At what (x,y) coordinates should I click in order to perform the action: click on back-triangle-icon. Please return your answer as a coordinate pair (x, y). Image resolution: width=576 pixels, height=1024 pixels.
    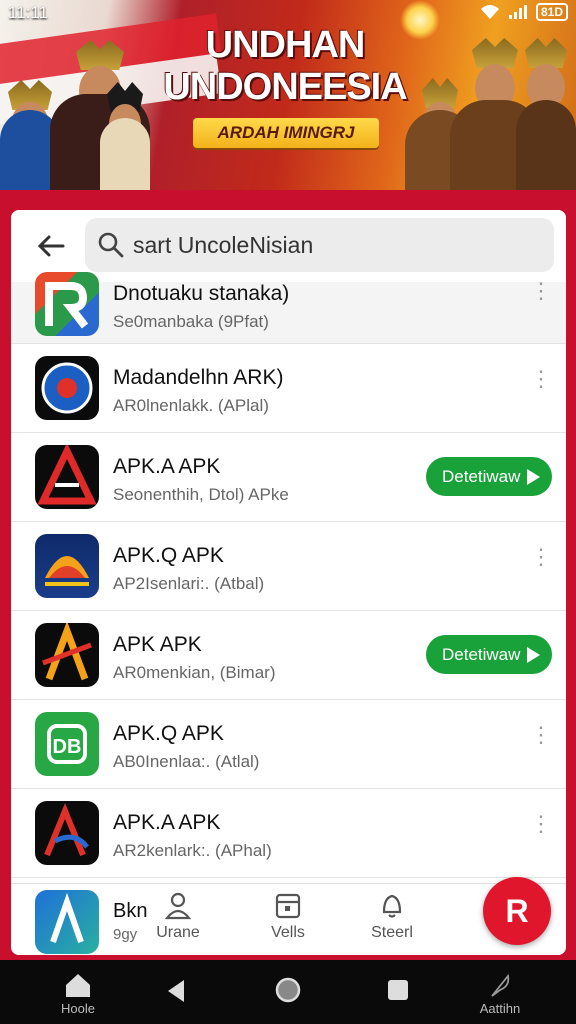
    Looking at the image, I should click on (176, 991).